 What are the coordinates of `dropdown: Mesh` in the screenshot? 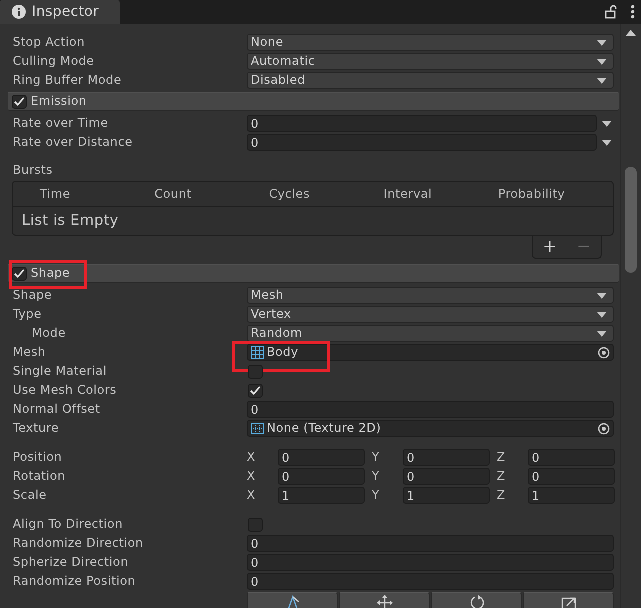 It's located at (430, 295).